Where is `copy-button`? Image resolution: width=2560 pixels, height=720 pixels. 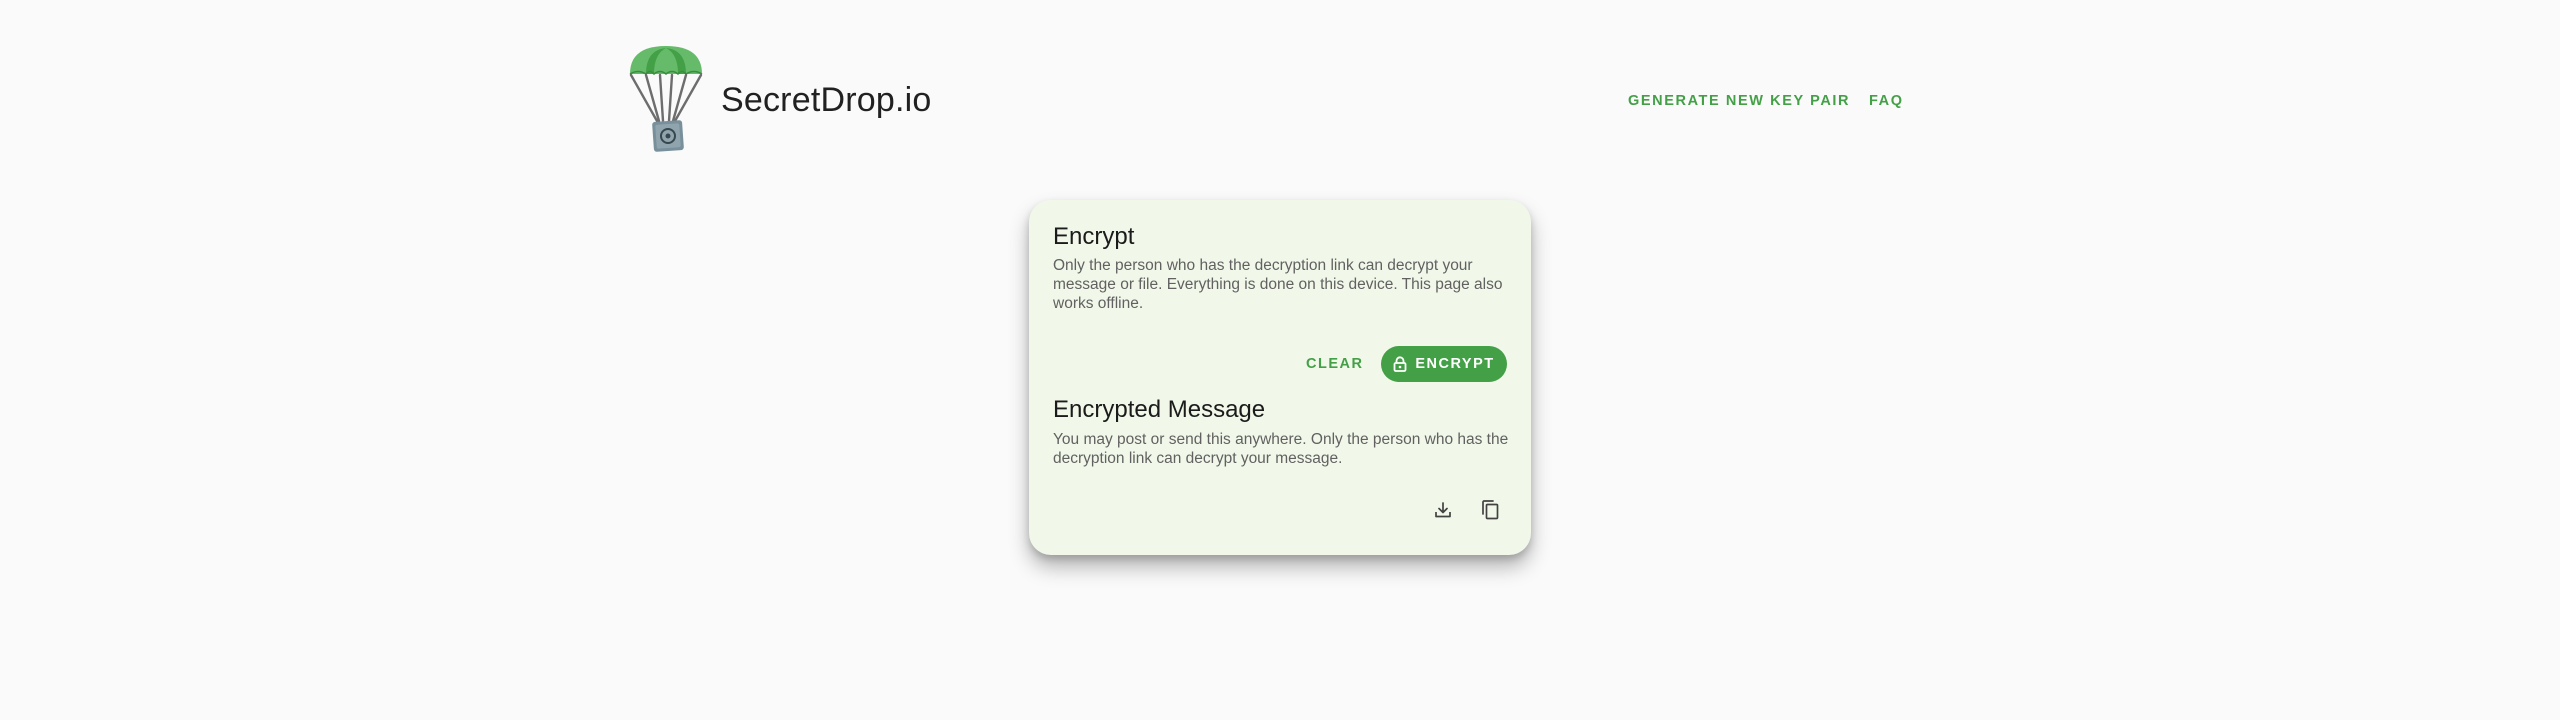 copy-button is located at coordinates (1490, 510).